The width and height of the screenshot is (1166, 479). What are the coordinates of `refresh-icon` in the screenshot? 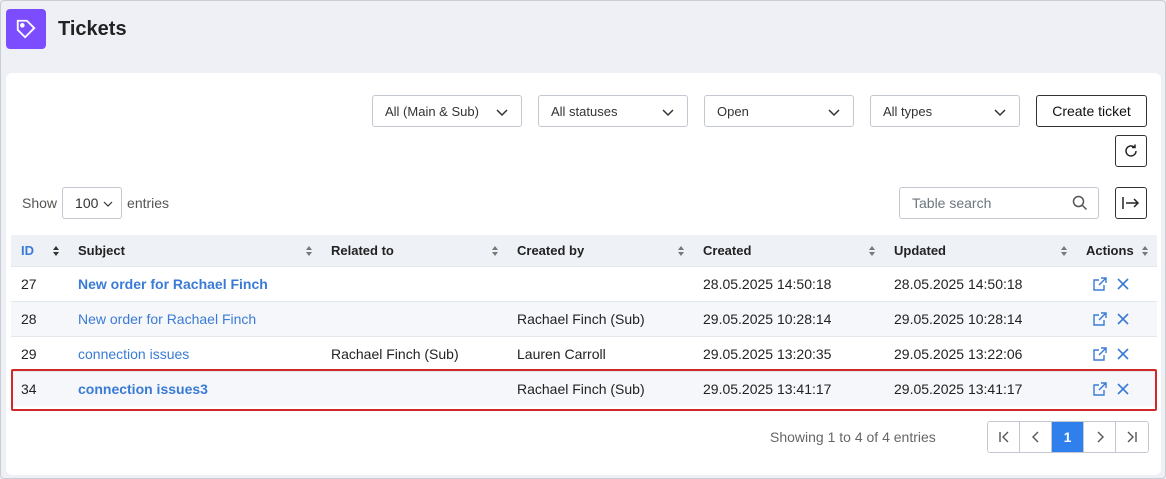 It's located at (1131, 150).